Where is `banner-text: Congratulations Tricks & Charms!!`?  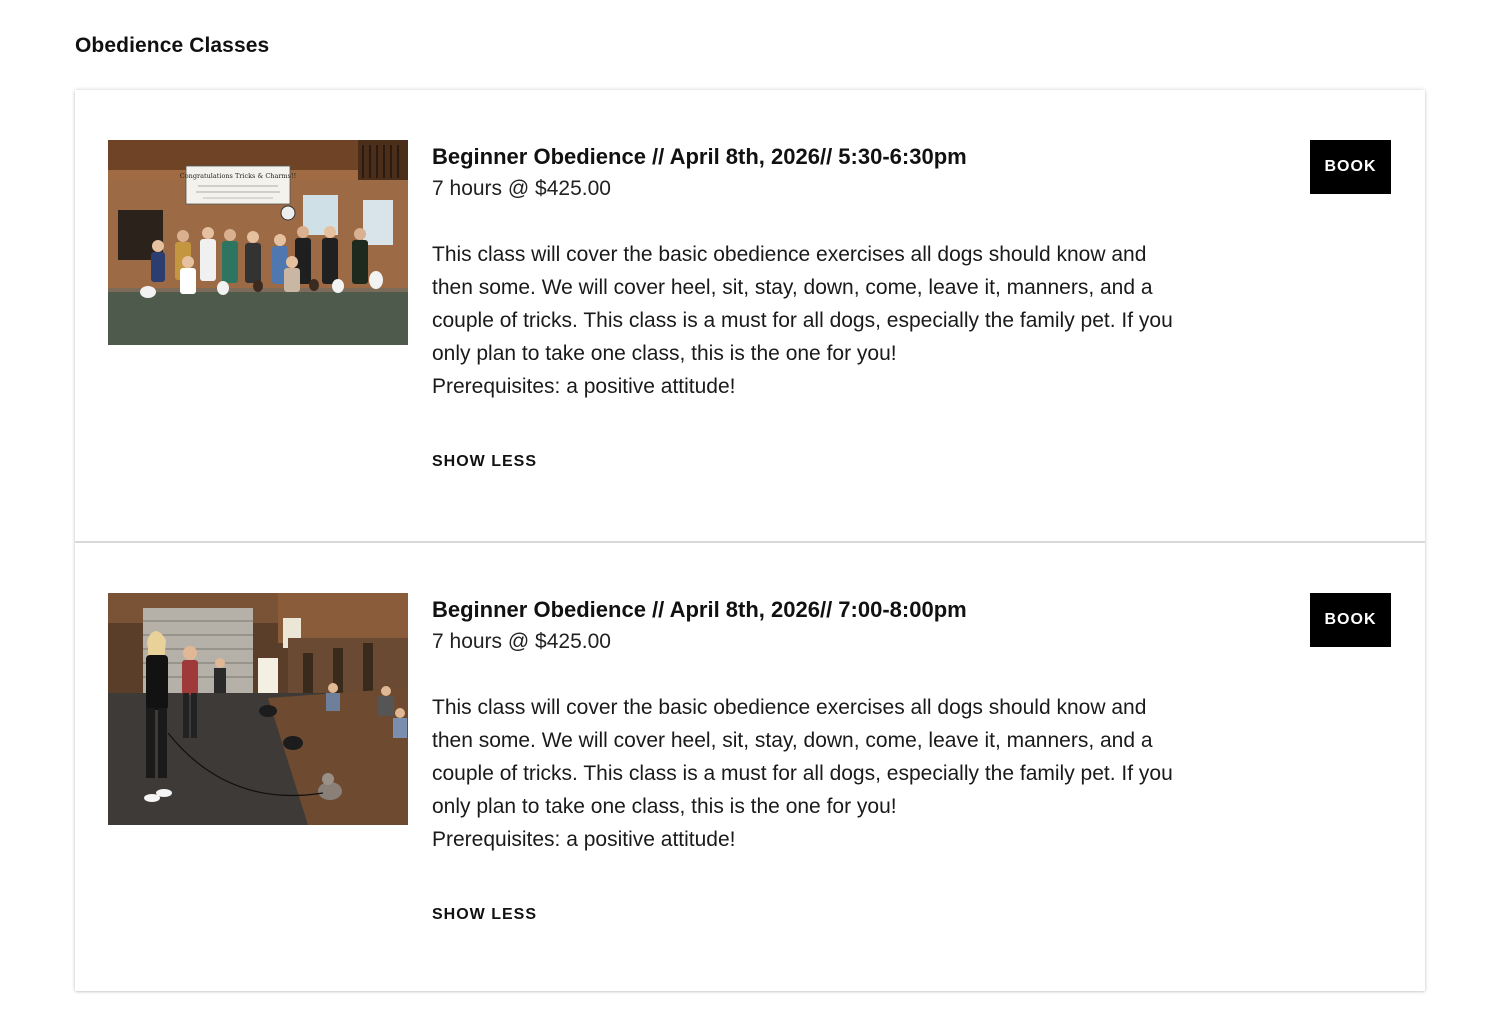 banner-text: Congratulations Tricks & Charms!! is located at coordinates (238, 176).